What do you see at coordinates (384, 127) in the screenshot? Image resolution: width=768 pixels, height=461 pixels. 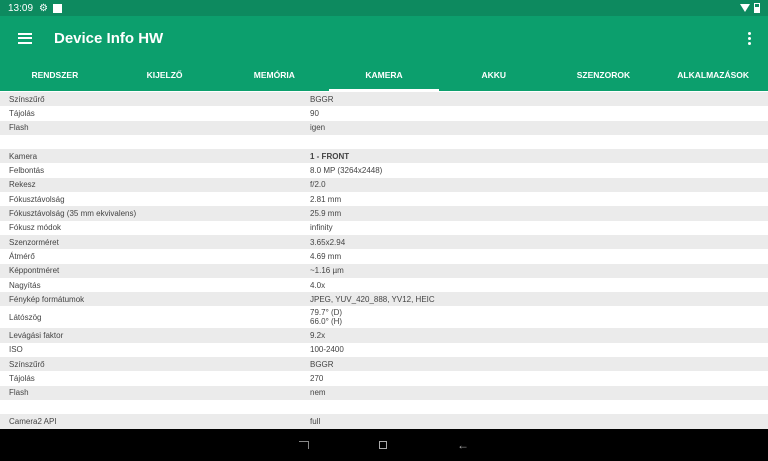 I see `list-item: Flash igen` at bounding box center [384, 127].